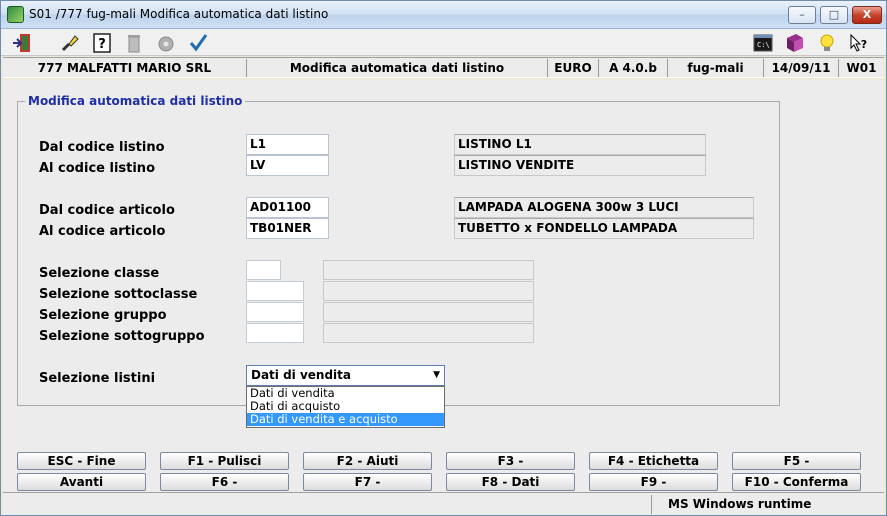 The height and width of the screenshot is (516, 887). I want to click on al-listino-label: Al codice listino, so click(97, 168).